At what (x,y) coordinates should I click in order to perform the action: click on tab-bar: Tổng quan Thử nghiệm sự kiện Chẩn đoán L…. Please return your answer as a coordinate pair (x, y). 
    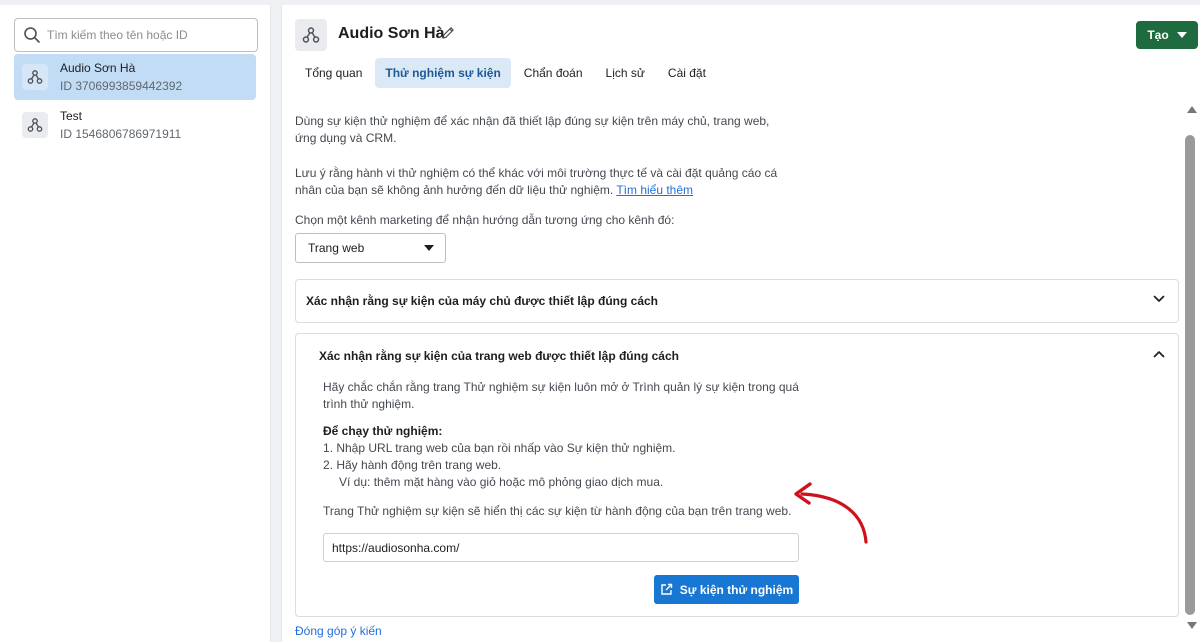
    Looking at the image, I should click on (507, 73).